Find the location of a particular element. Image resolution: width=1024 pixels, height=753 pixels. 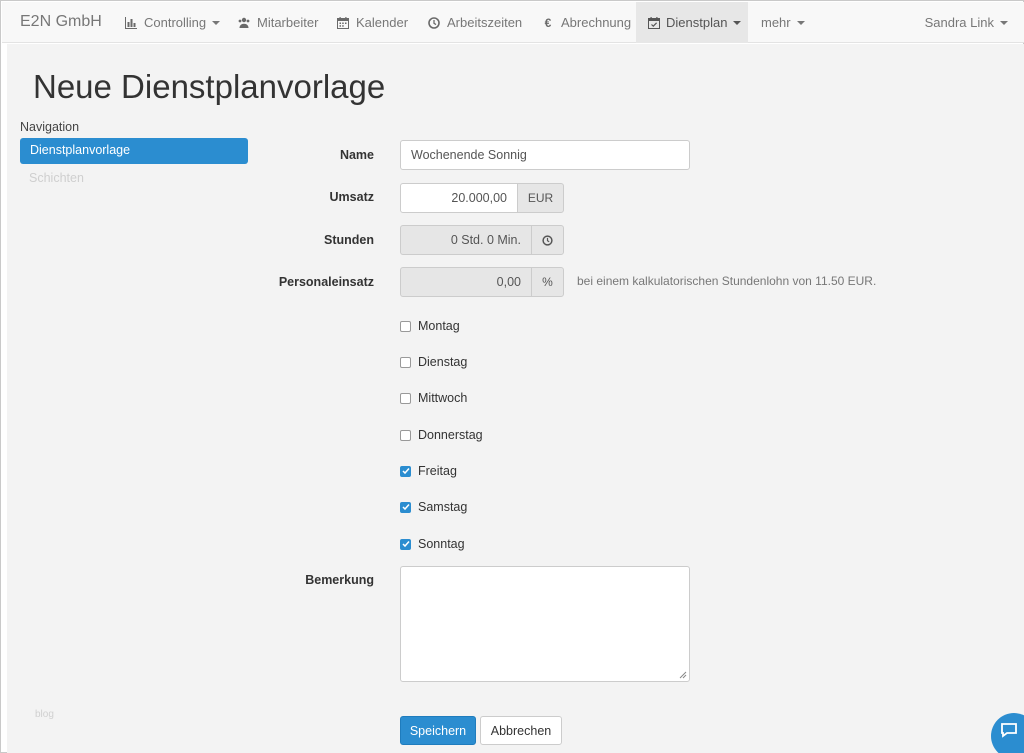

bemerkung-label: Bemerkung is located at coordinates (339, 580).